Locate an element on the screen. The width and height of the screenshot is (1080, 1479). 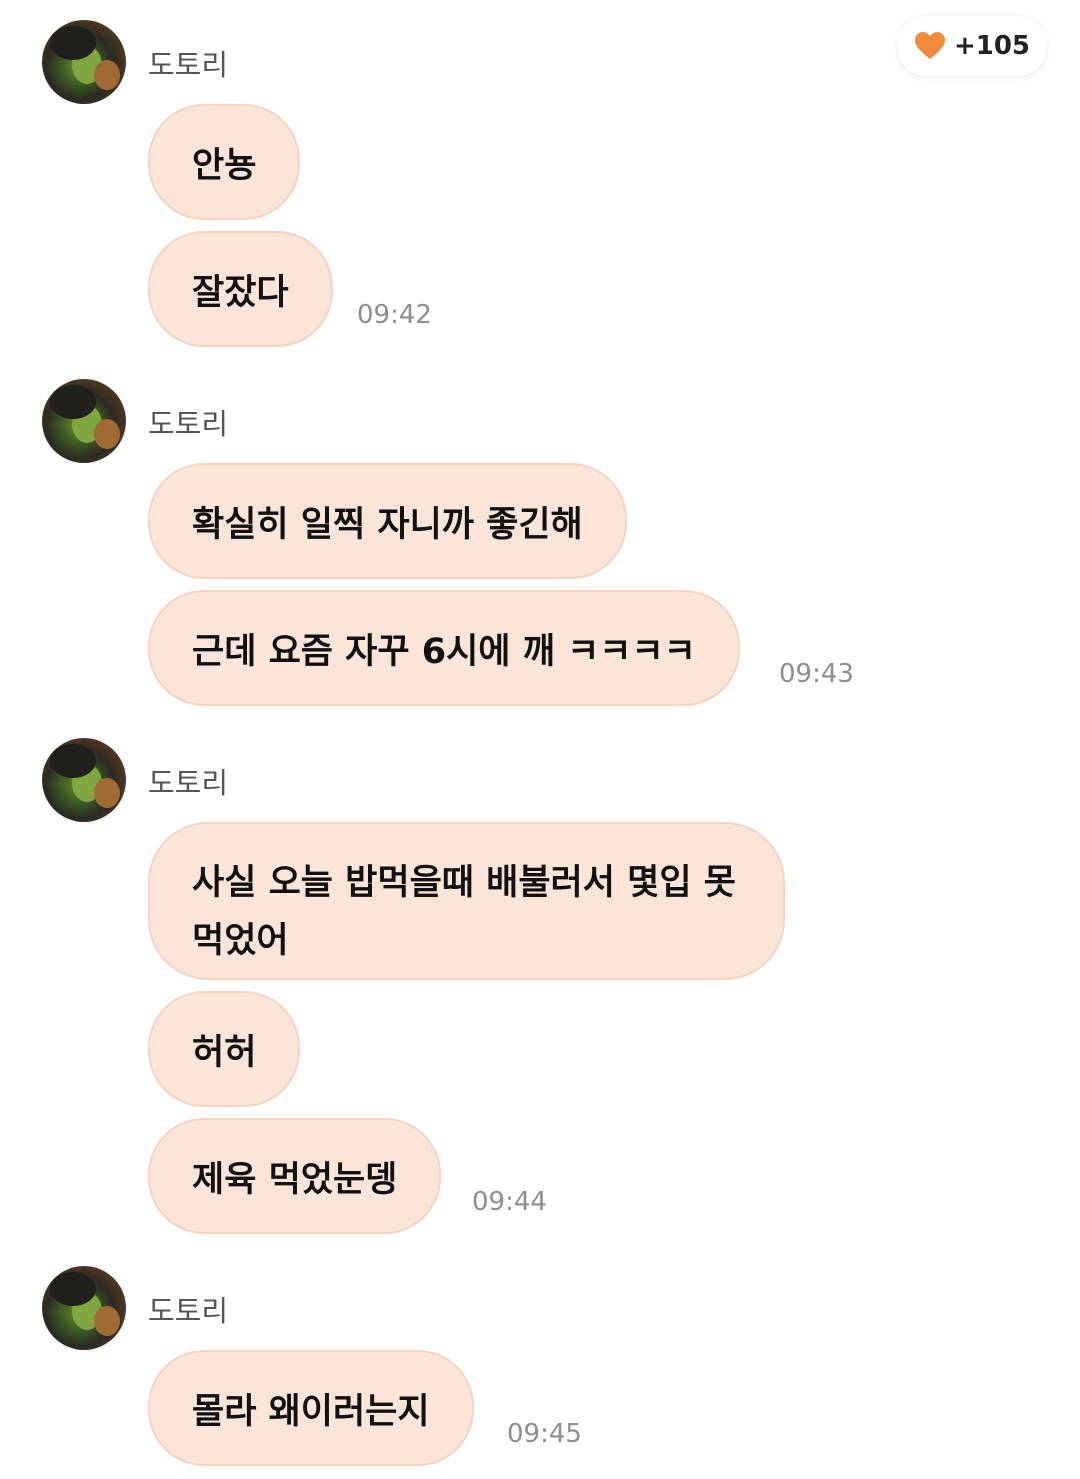
message-bubble: 사실 오늘 밥먹을때 배불러서 몇입 못먹었어 is located at coordinates (466, 901).